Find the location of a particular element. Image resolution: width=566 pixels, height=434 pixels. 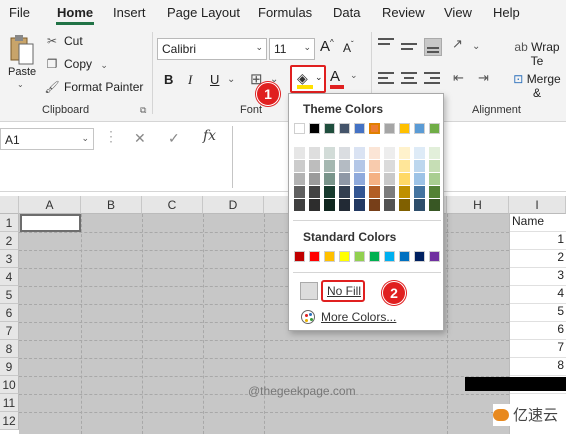

select-all-corner is located at coordinates (9, 205).